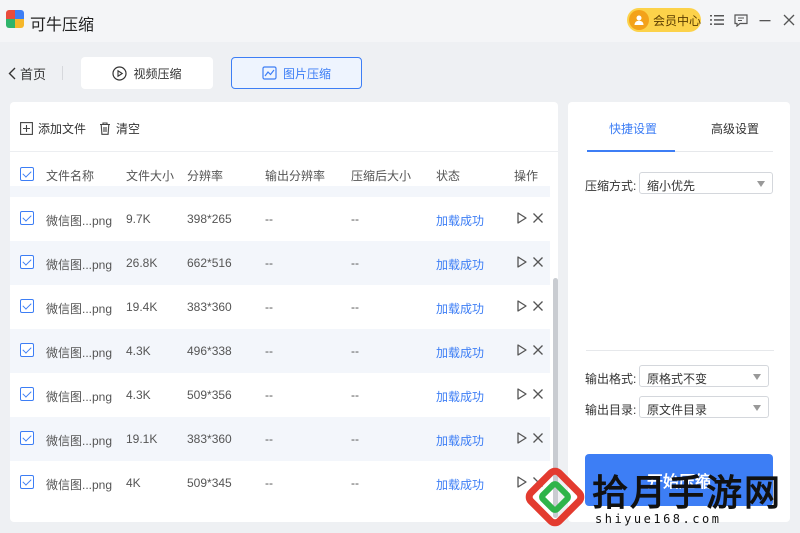  I want to click on col-name: 文件名称, so click(70, 176).